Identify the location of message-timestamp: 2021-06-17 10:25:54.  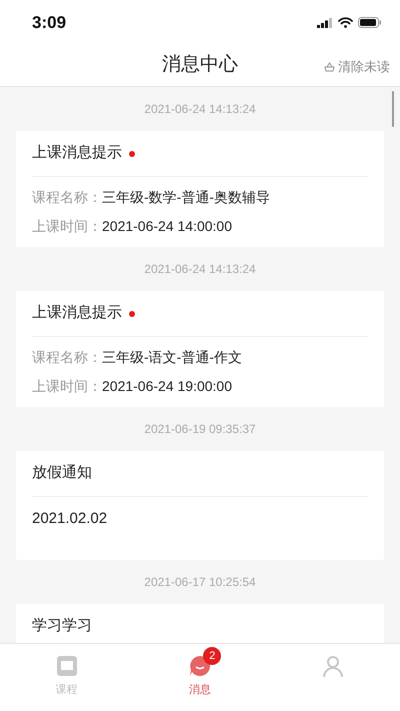
(200, 582).